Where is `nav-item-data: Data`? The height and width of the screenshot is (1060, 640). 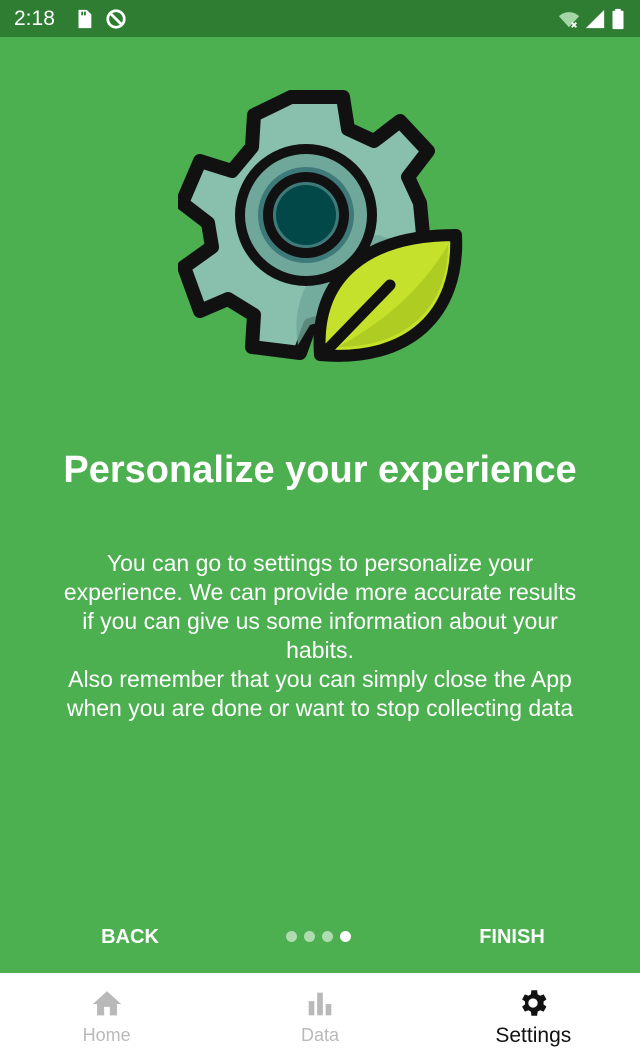 nav-item-data: Data is located at coordinates (319, 1016).